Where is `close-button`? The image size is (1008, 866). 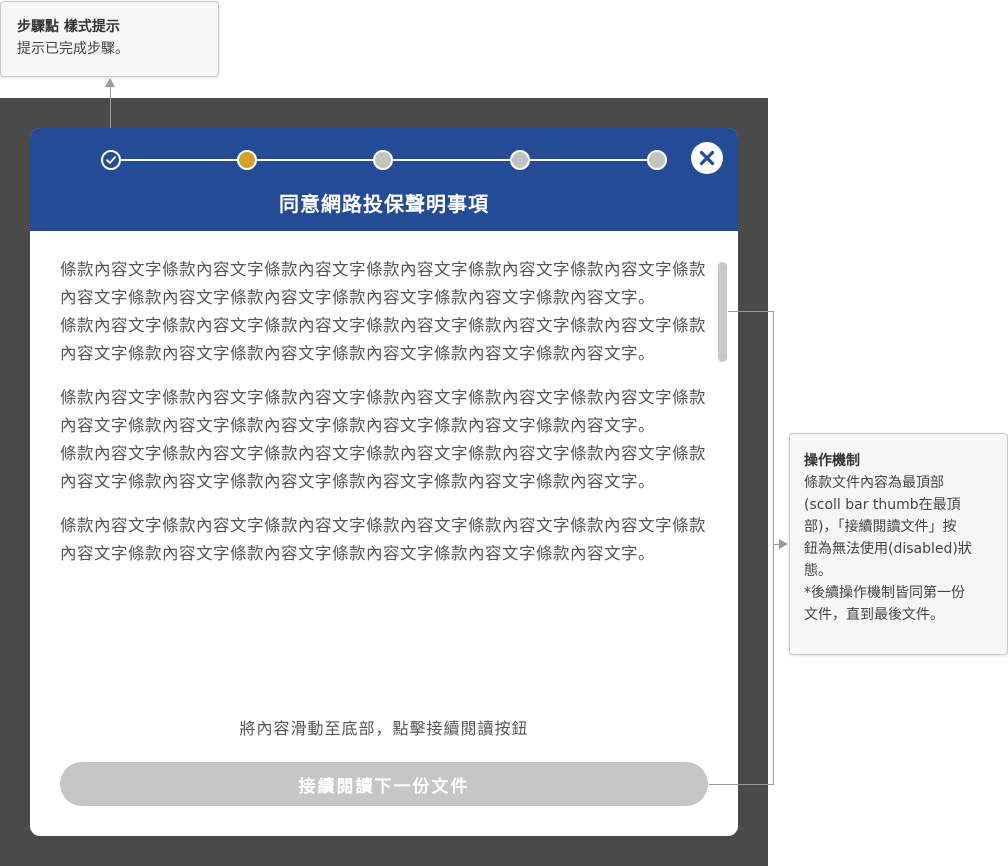 close-button is located at coordinates (707, 158).